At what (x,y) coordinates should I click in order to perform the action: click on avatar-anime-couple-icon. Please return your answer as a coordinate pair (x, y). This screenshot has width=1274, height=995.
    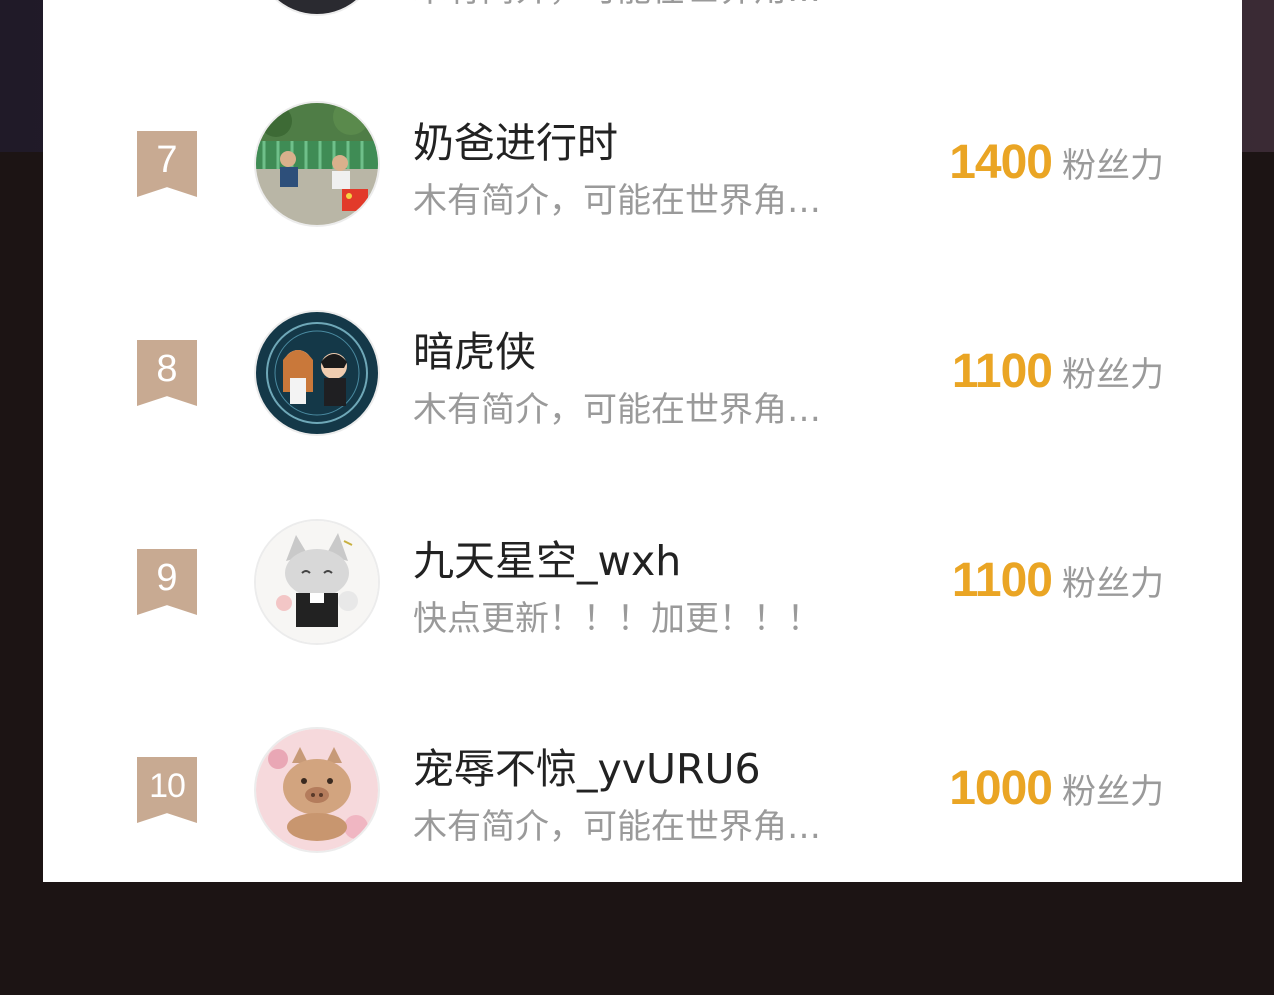
    Looking at the image, I should click on (317, 373).